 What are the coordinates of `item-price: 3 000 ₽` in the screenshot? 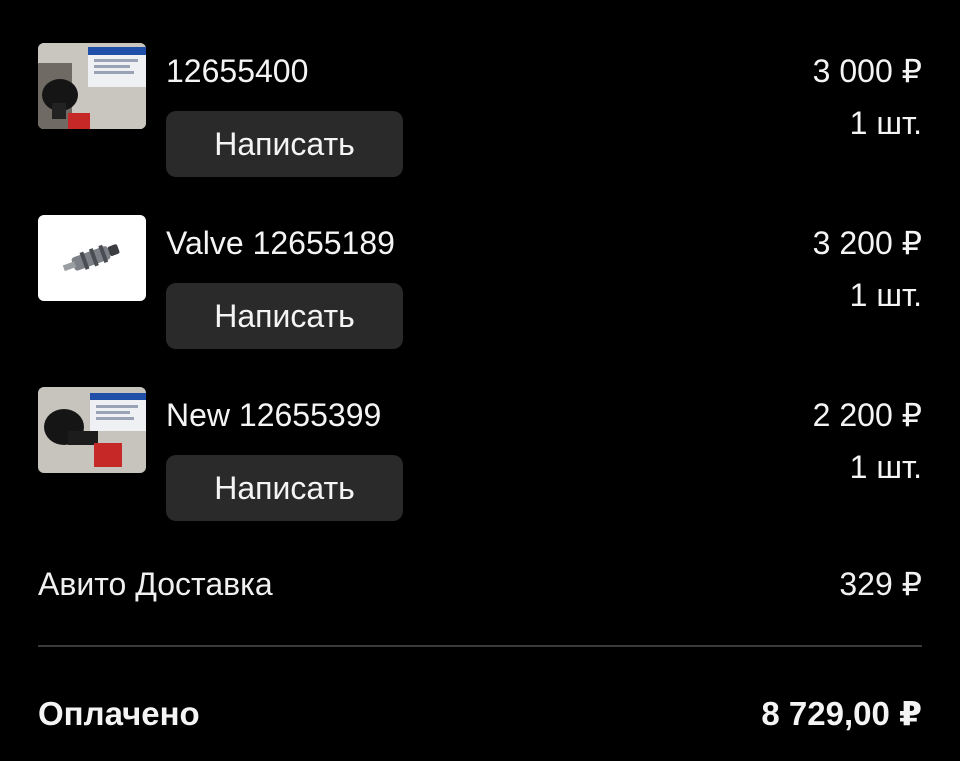 It's located at (867, 71).